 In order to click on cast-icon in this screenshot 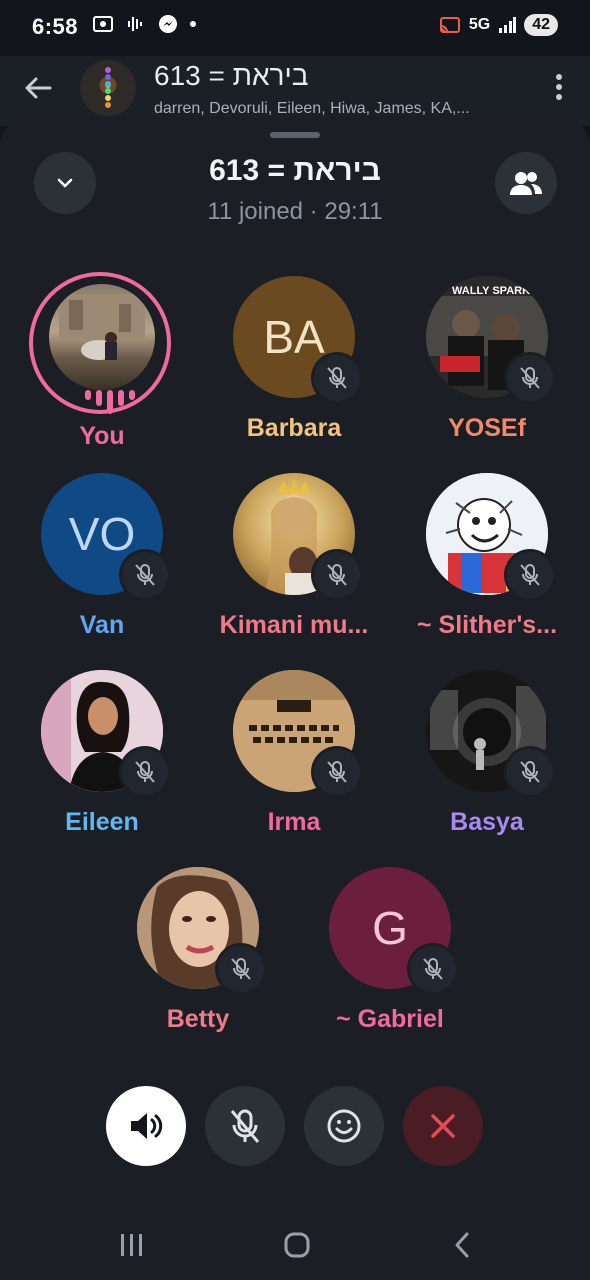, I will do `click(449, 25)`.